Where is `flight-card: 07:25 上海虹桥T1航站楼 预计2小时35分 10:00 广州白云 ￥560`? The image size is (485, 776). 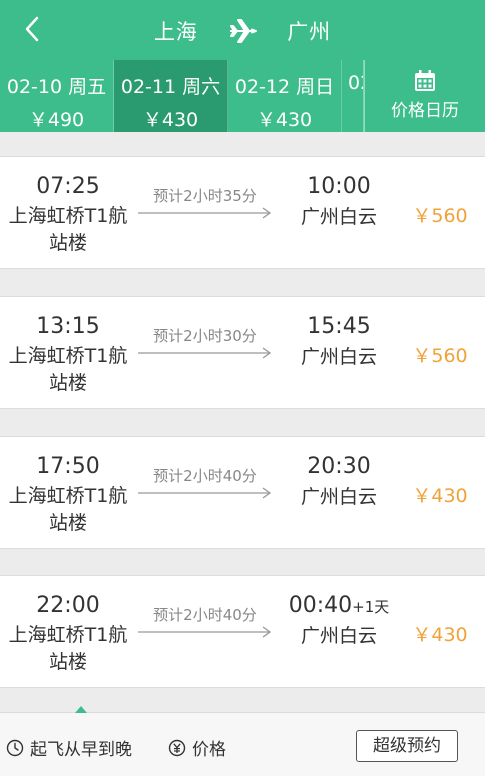 flight-card: 07:25 上海虹桥T1航站楼 预计2小时35分 10:00 广州白云 ￥560 is located at coordinates (242, 212).